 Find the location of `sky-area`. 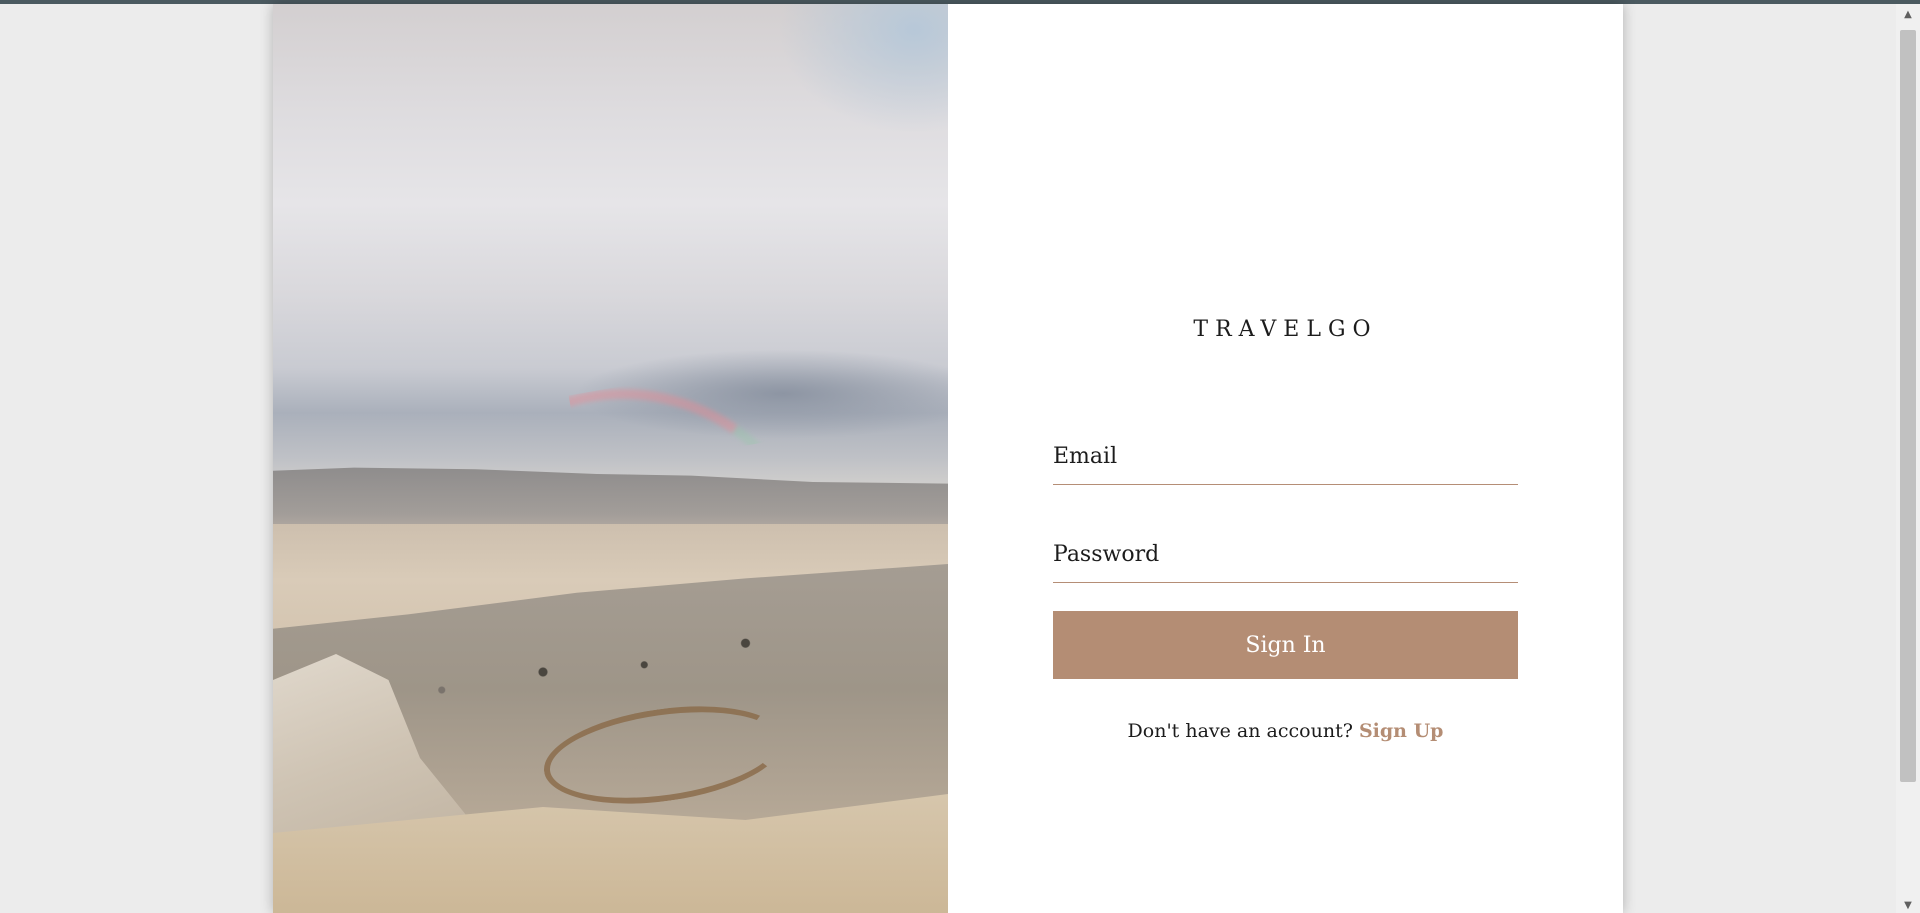

sky-area is located at coordinates (863, 69).